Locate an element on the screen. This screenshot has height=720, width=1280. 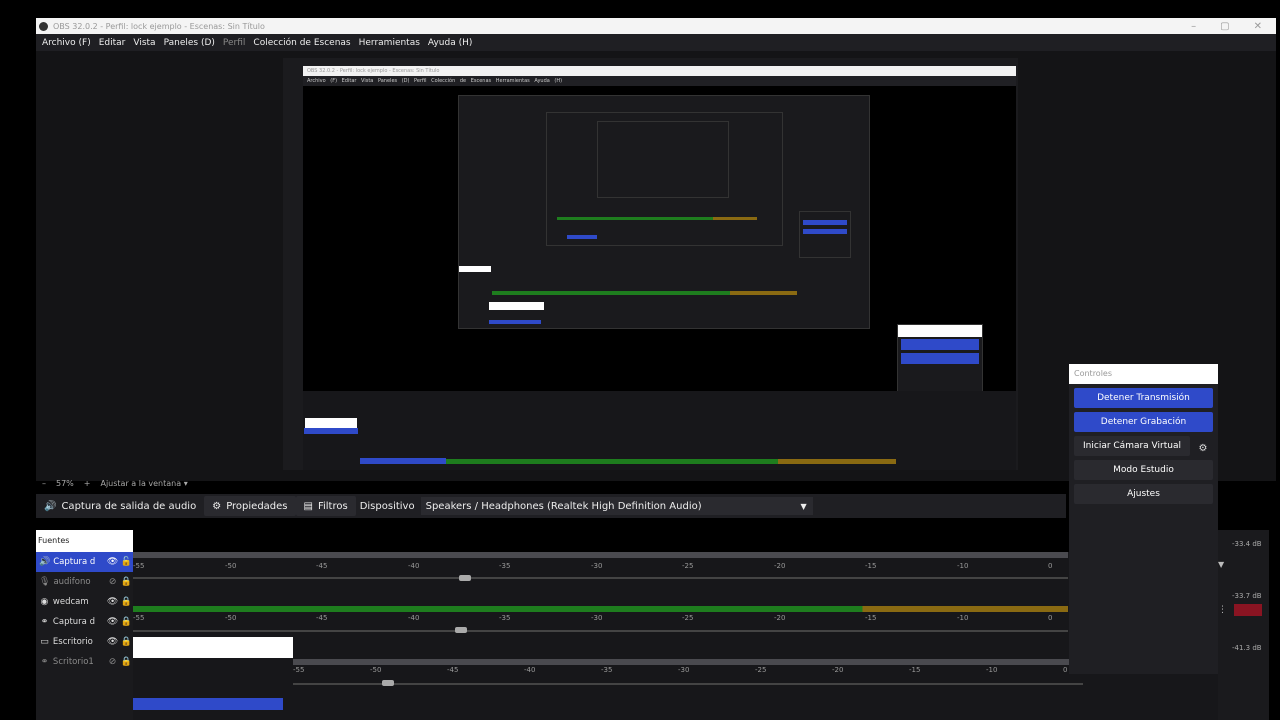
zoom-out-button: – is located at coordinates (44, 483).